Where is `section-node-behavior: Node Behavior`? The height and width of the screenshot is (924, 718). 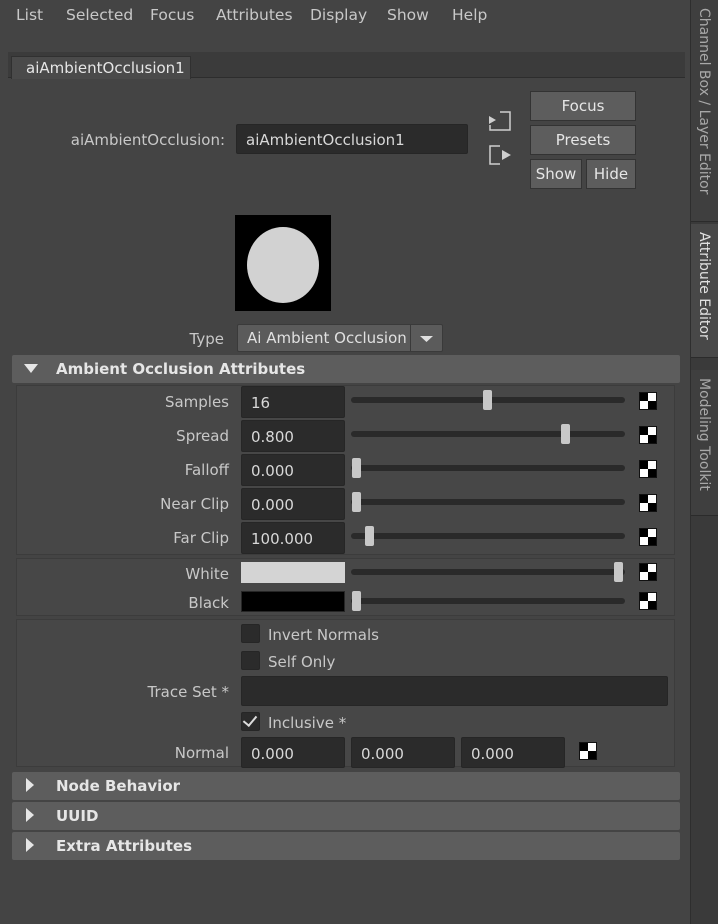
section-node-behavior: Node Behavior is located at coordinates (346, 786).